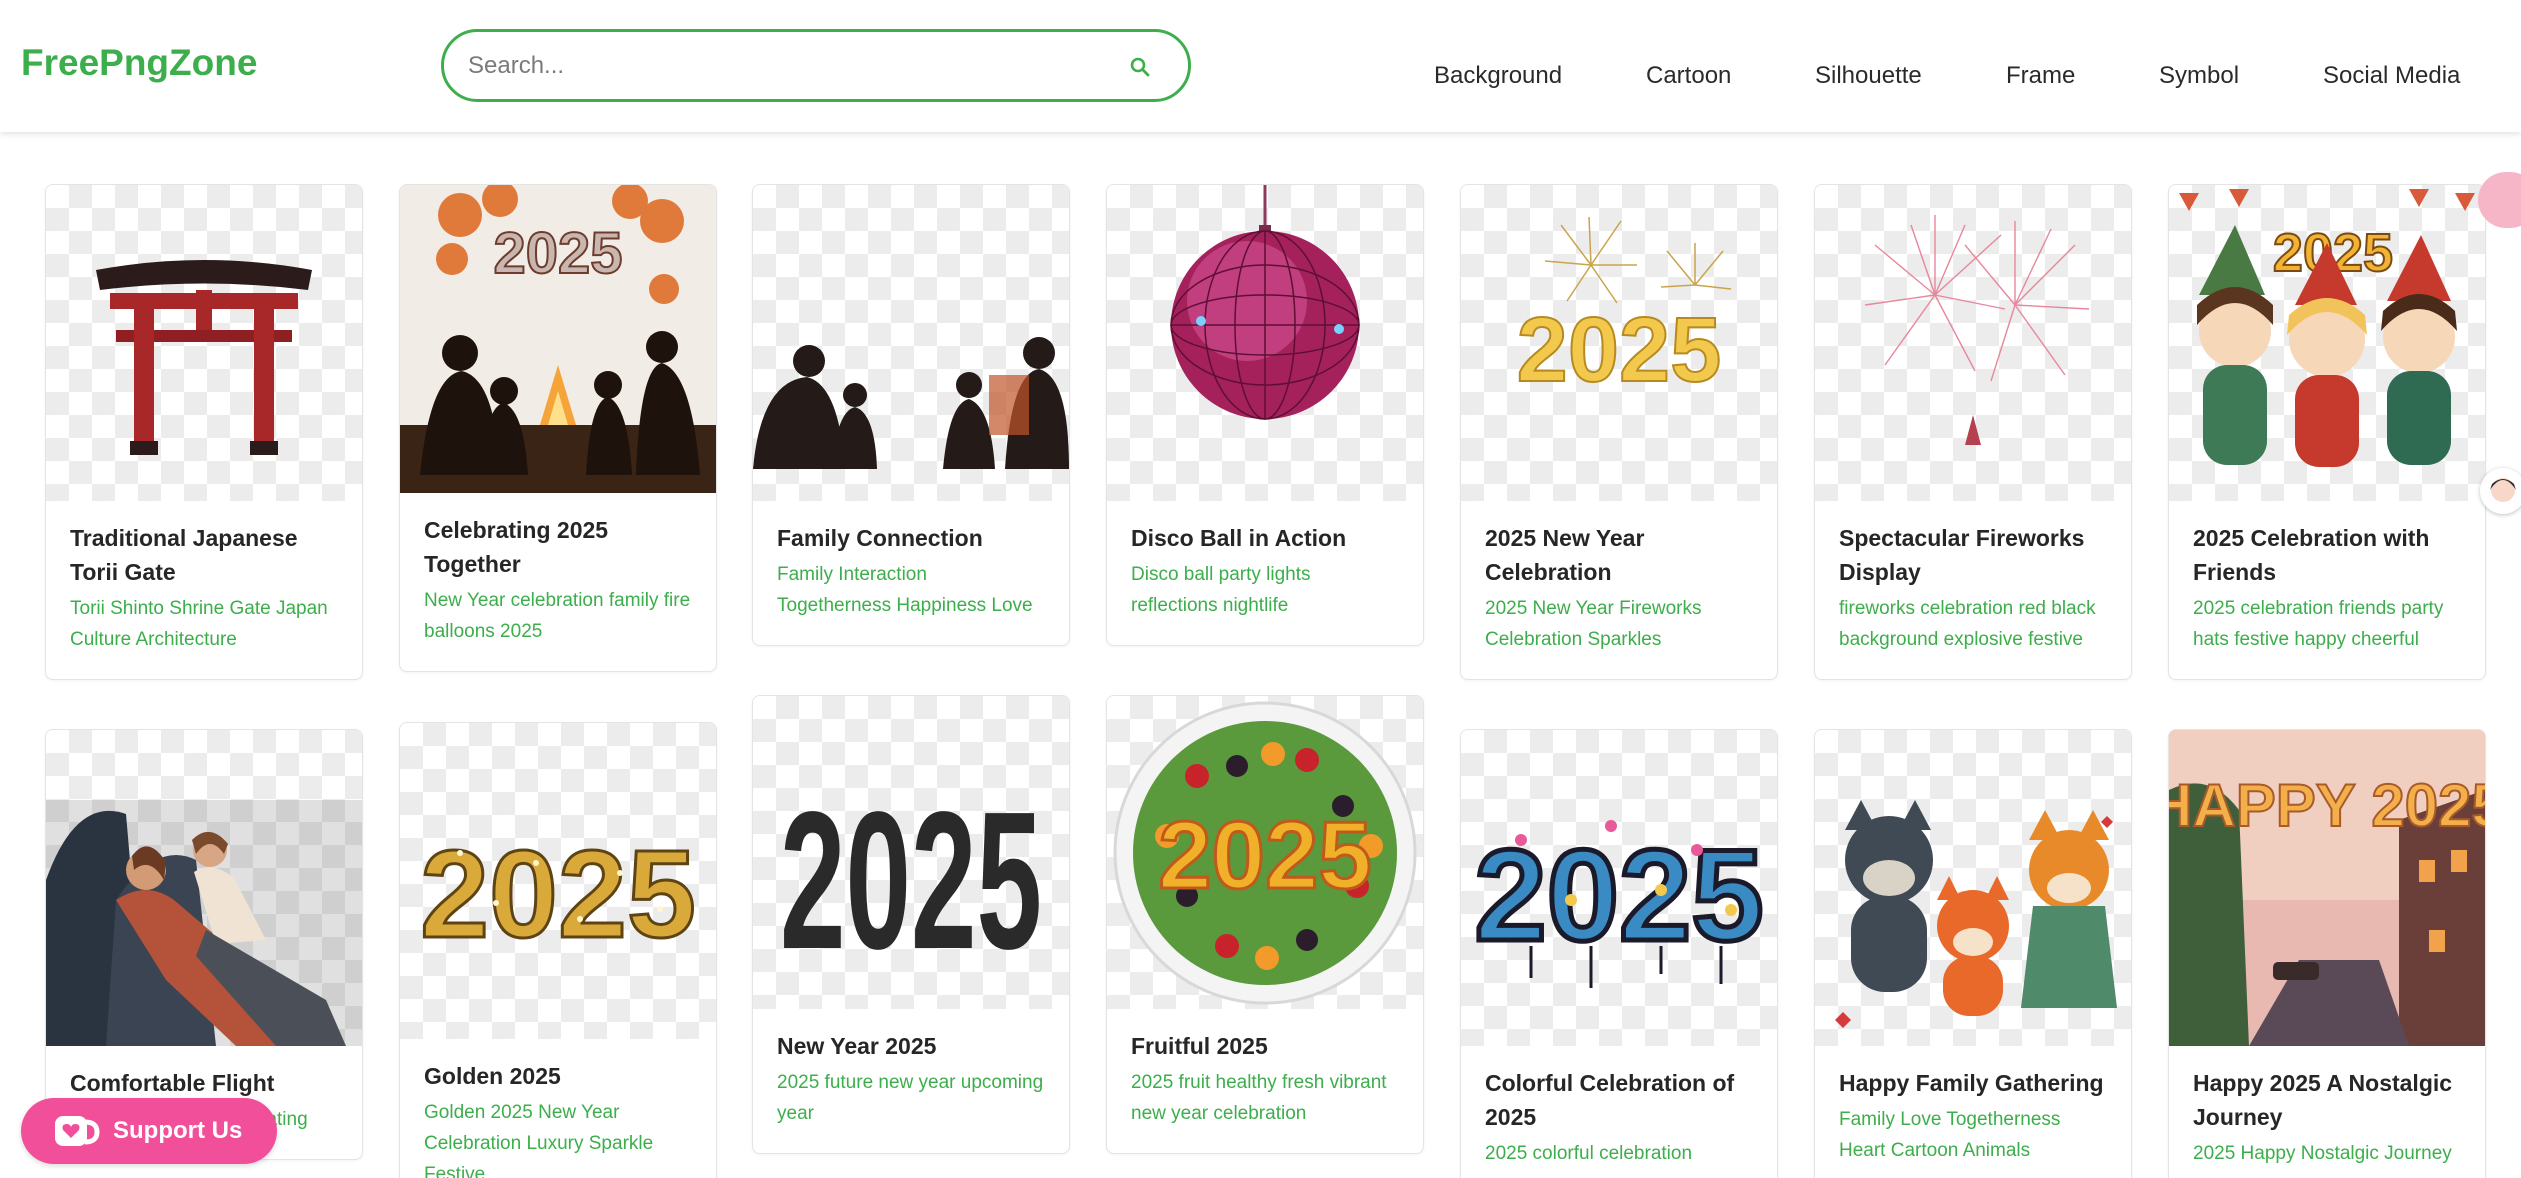  Describe the element at coordinates (2327, 545) in the screenshot. I see `card-title: 2025 Celebration with Friends` at that location.